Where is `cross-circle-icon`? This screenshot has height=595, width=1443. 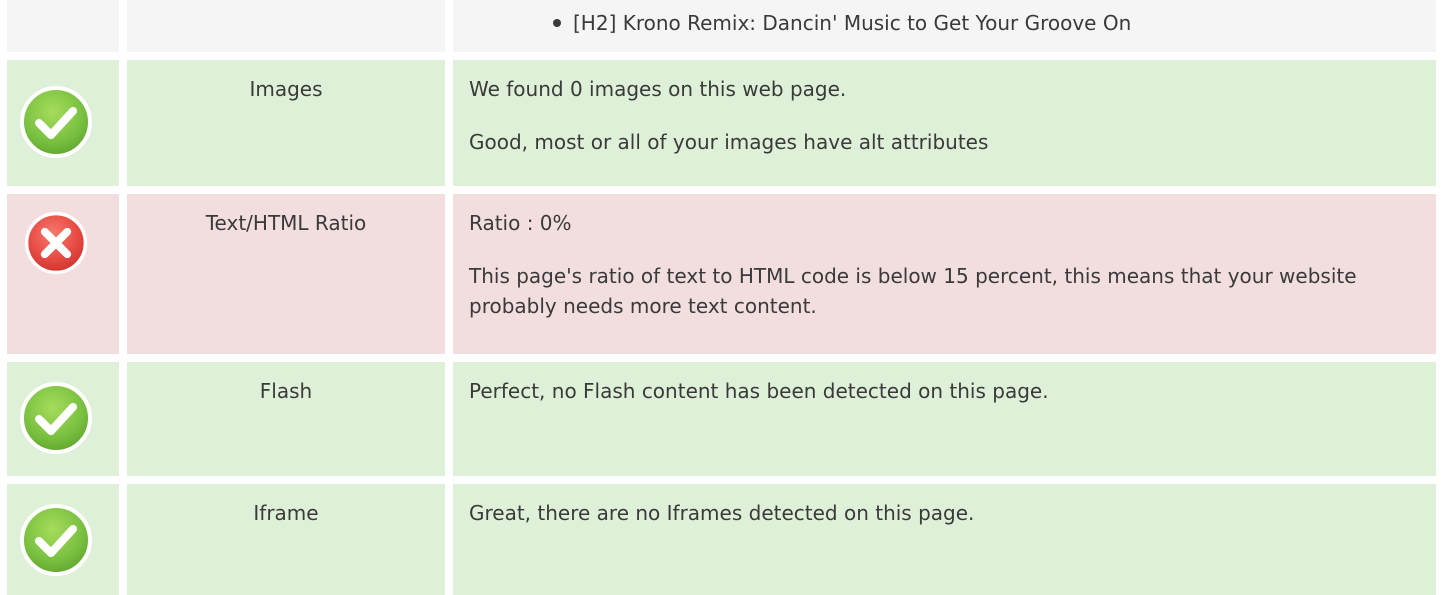
cross-circle-icon is located at coordinates (56, 243).